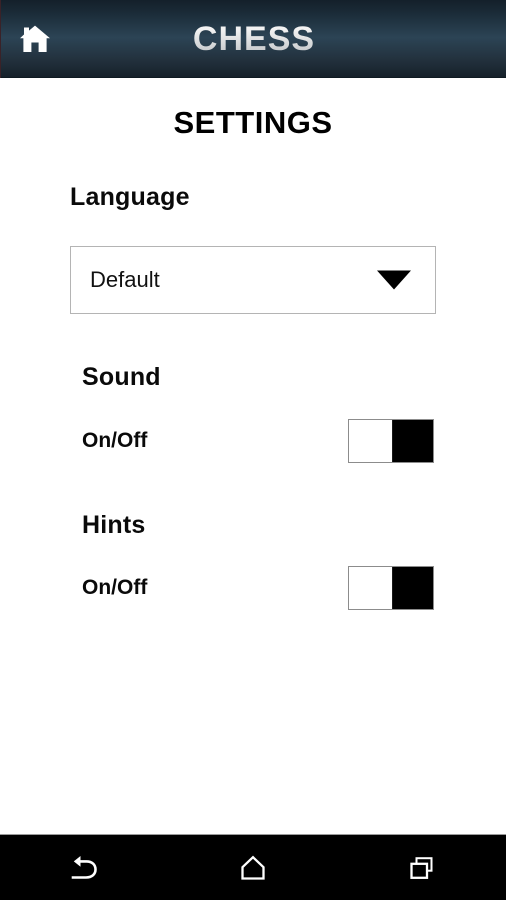 The width and height of the screenshot is (506, 900). I want to click on hints-section-heading: Hints, so click(114, 525).